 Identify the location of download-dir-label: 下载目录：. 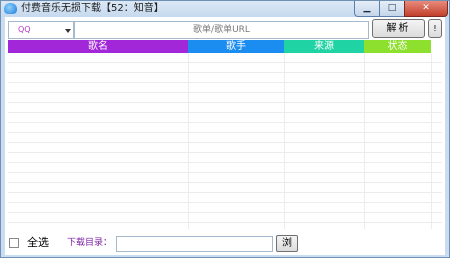
(90, 243).